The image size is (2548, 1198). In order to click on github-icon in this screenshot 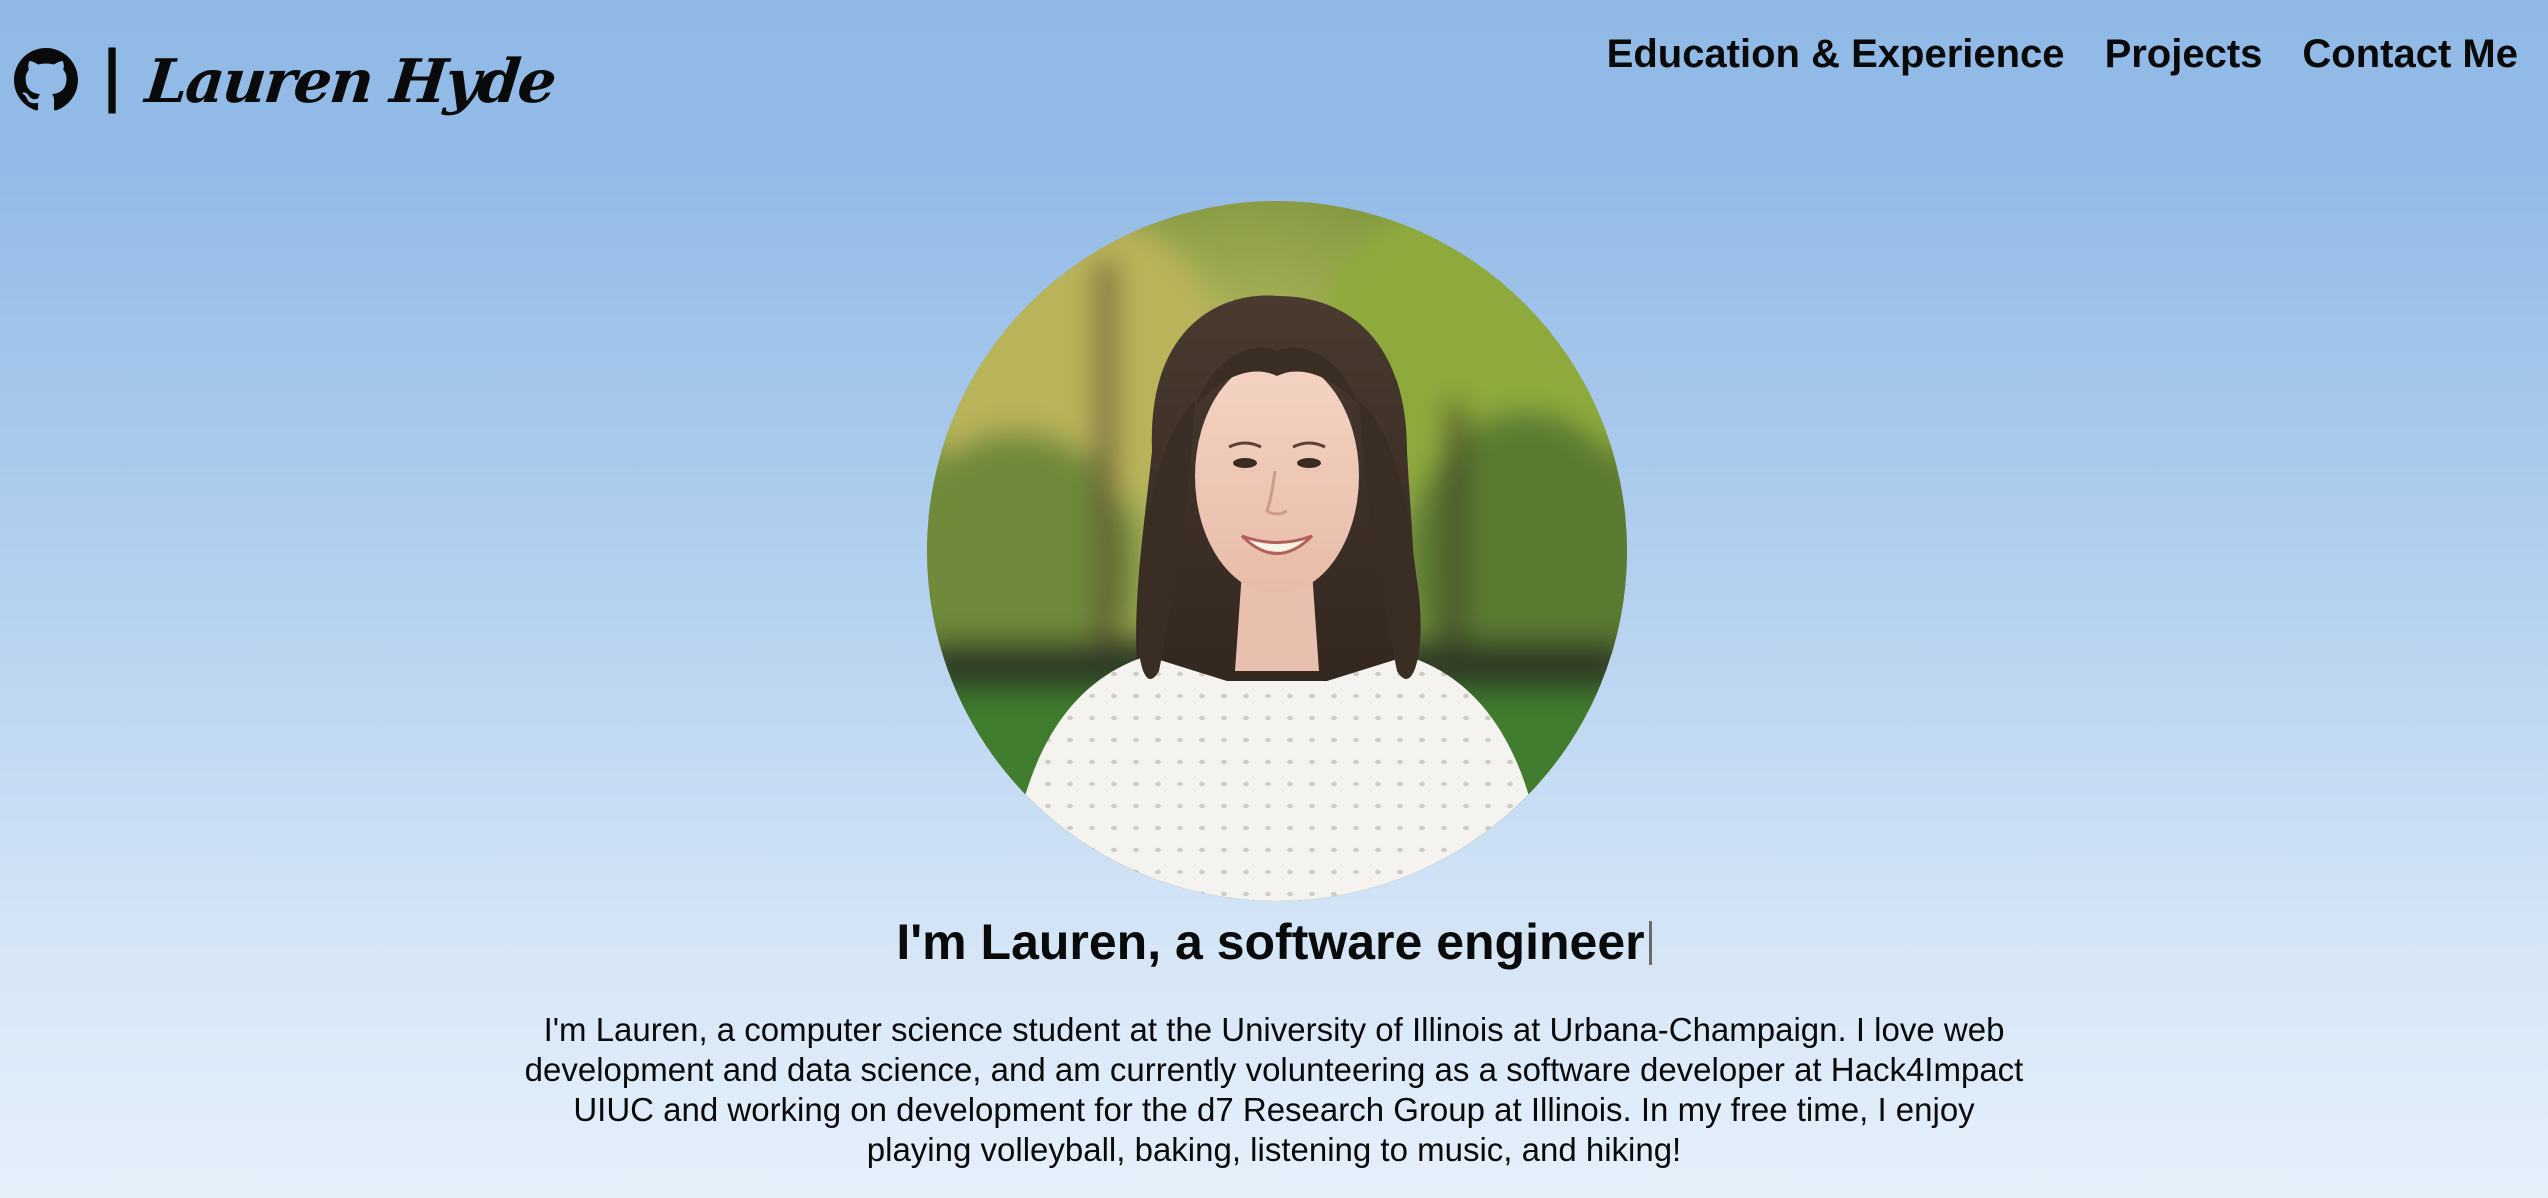, I will do `click(46, 80)`.